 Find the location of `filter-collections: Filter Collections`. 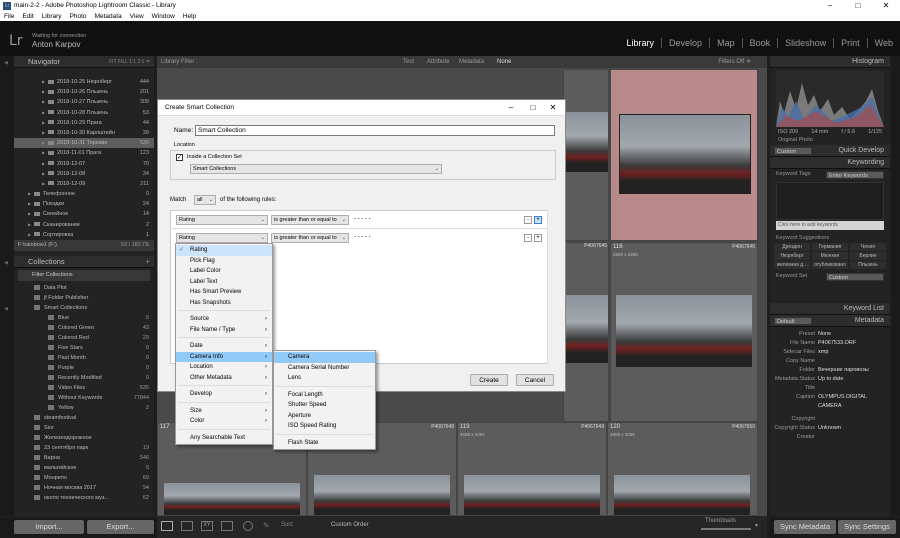

filter-collections: Filter Collections is located at coordinates (84, 275).